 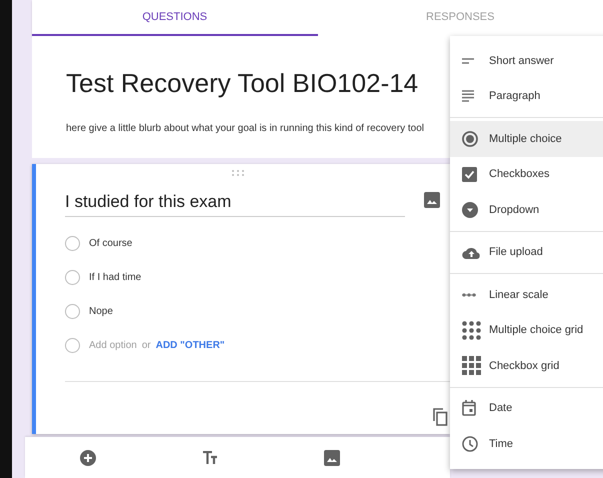 I want to click on menu-item: Multiple choice grid, so click(x=526, y=330).